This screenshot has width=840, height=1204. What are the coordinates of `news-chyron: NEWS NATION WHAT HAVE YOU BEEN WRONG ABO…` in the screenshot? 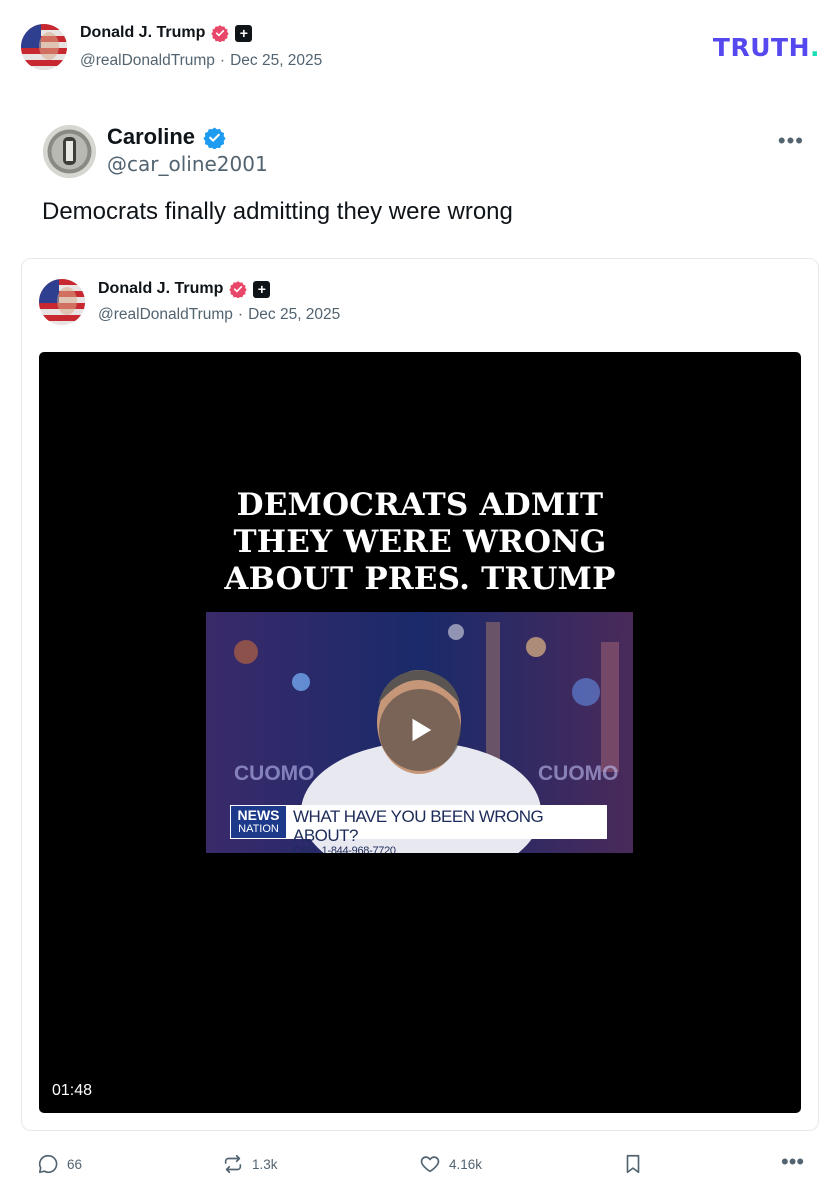 It's located at (418, 829).